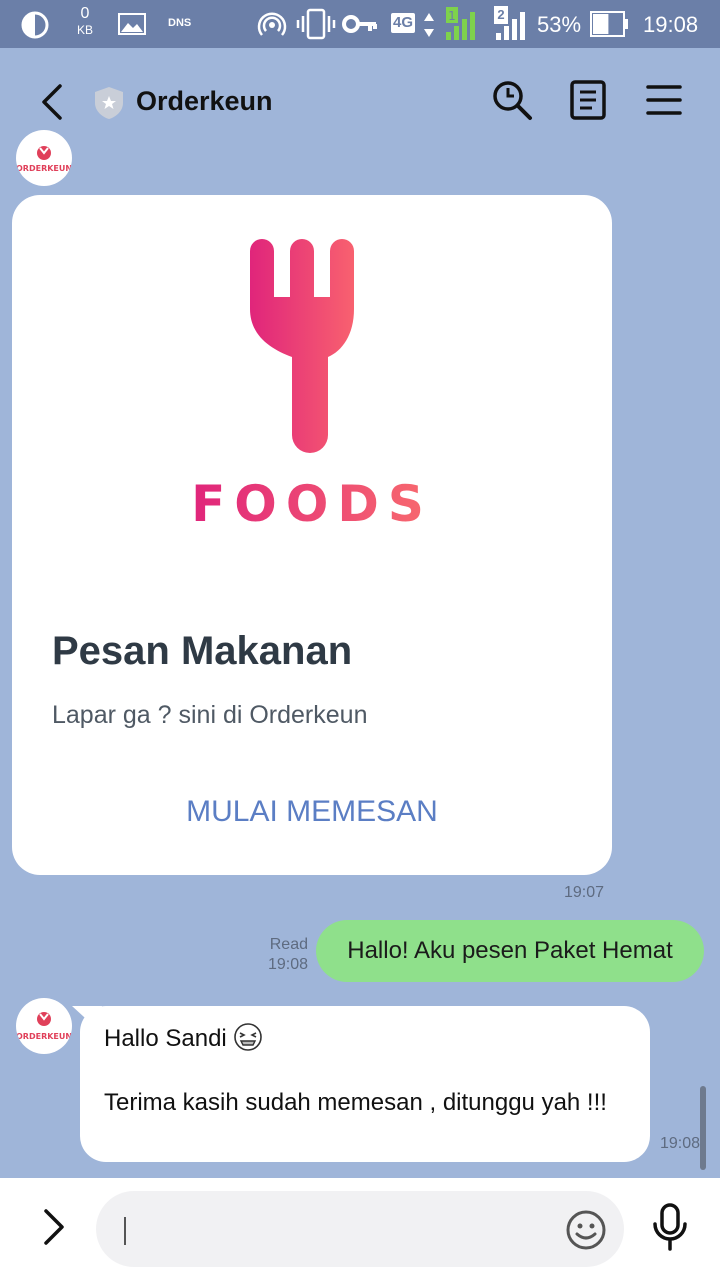  I want to click on image-notification-icon, so click(132, 24).